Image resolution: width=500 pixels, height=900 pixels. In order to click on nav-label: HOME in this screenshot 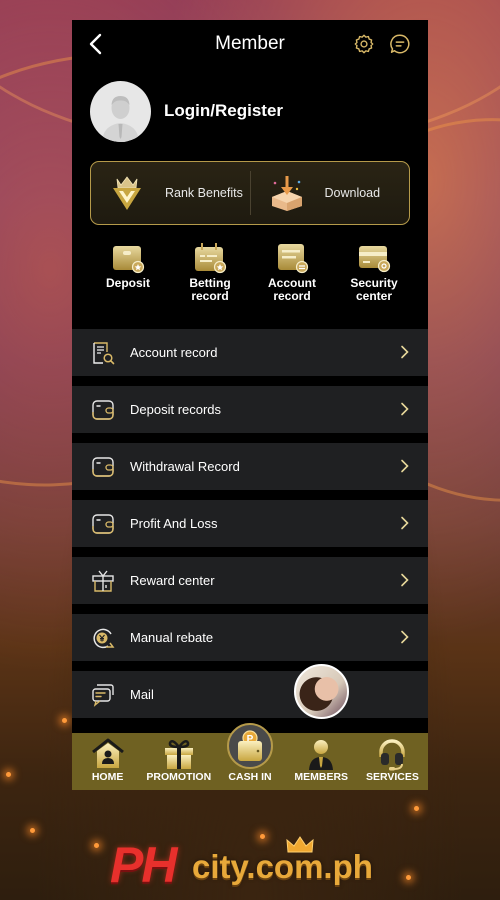, I will do `click(107, 777)`.